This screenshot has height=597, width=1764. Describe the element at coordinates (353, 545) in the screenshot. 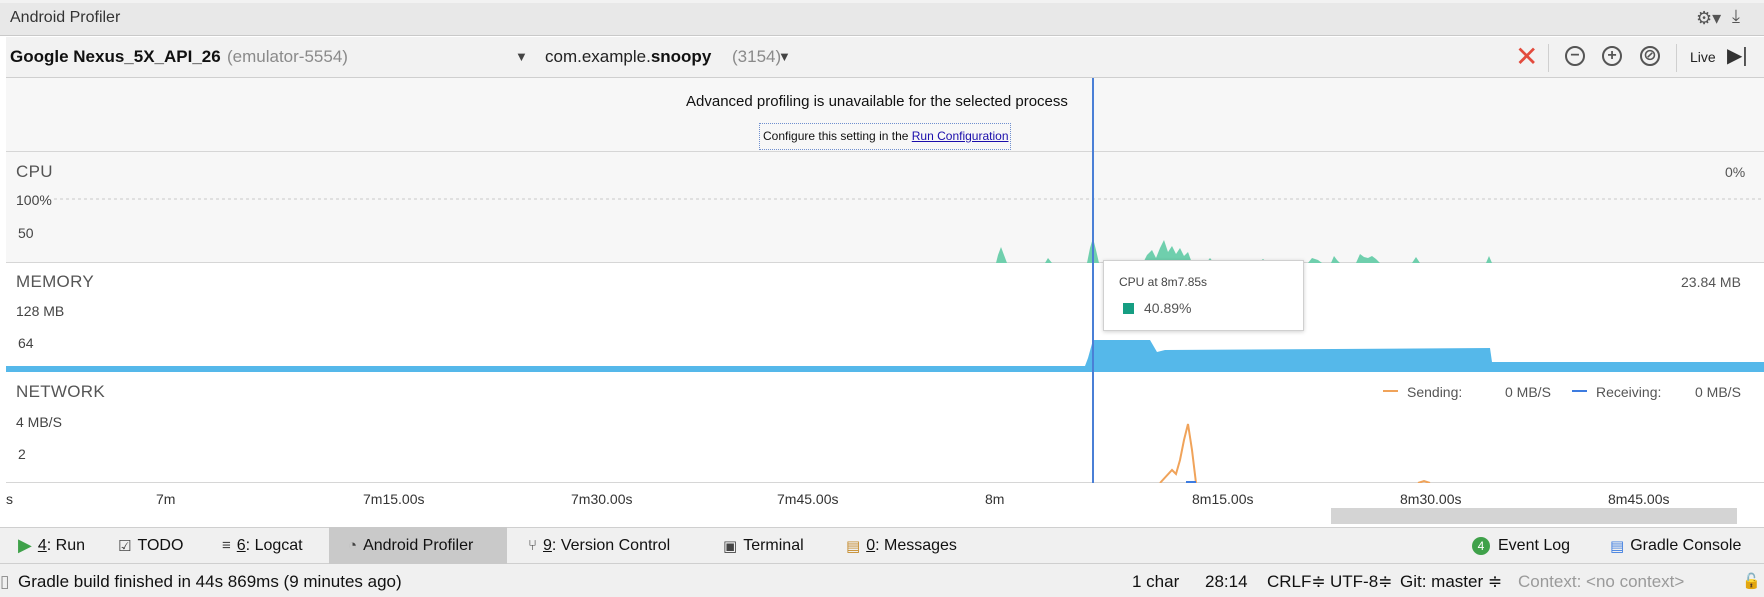

I see `profiler-icon: ◔` at that location.